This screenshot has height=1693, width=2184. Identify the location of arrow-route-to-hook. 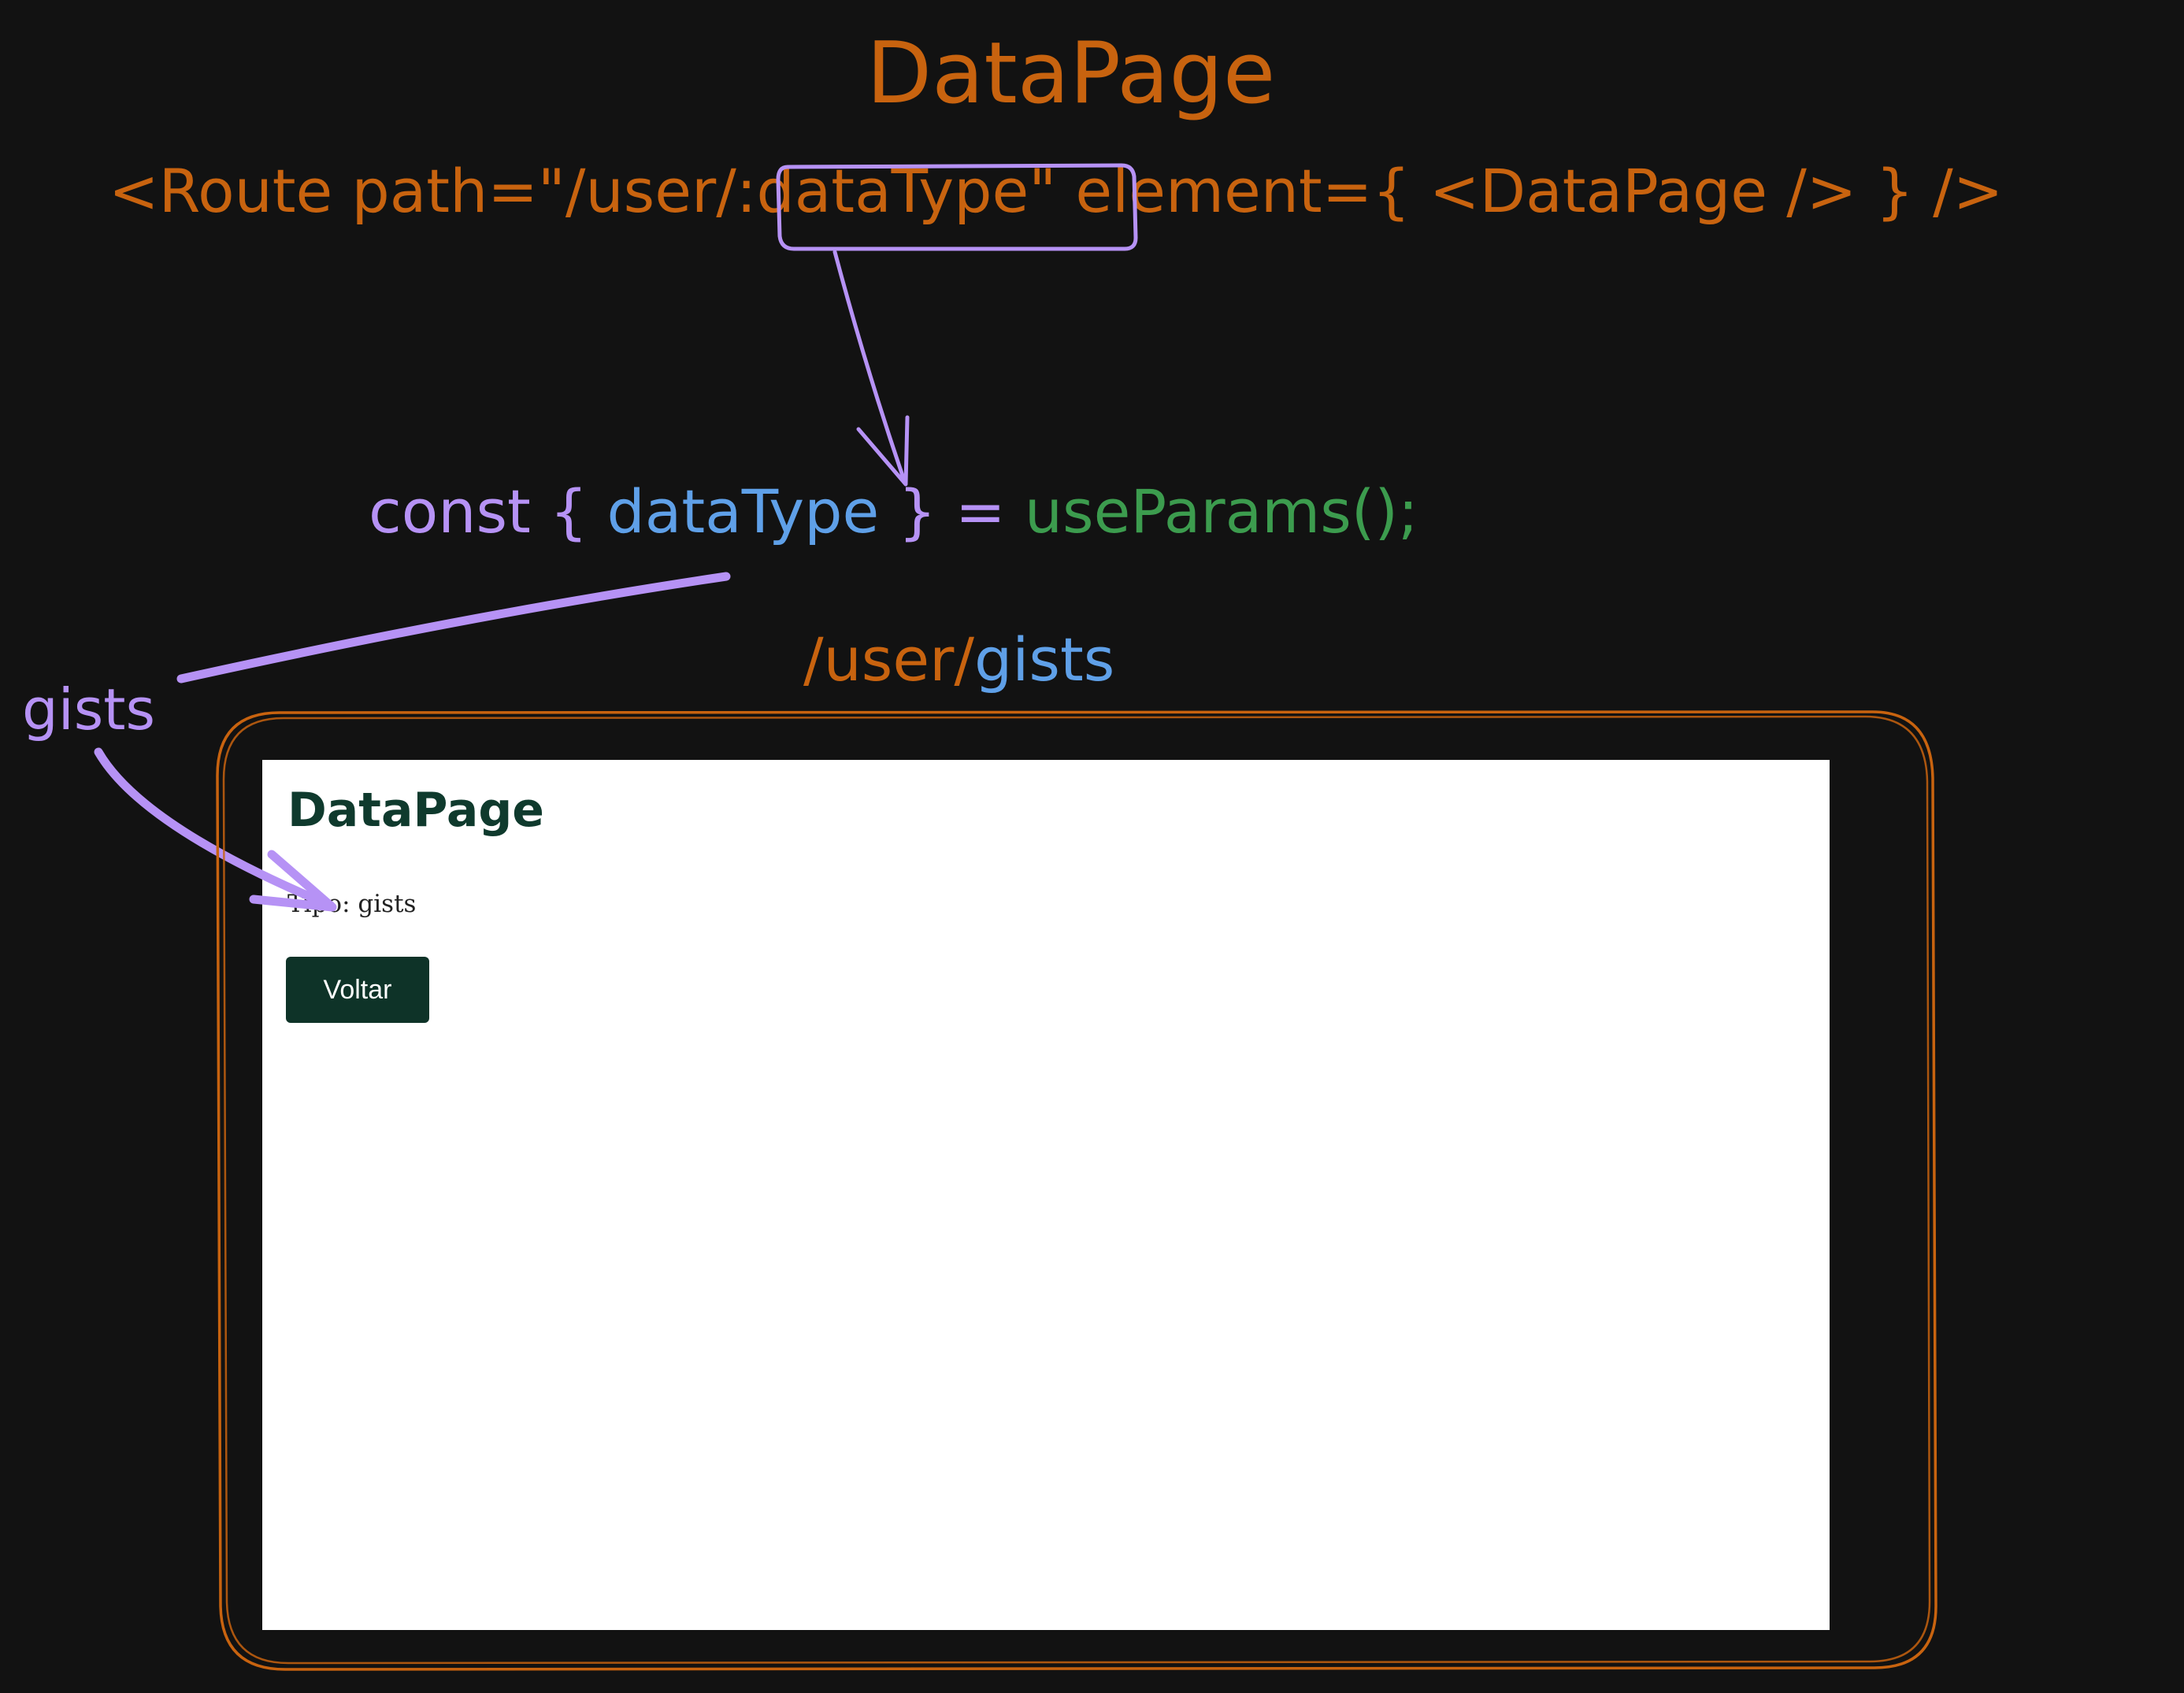
(869, 367).